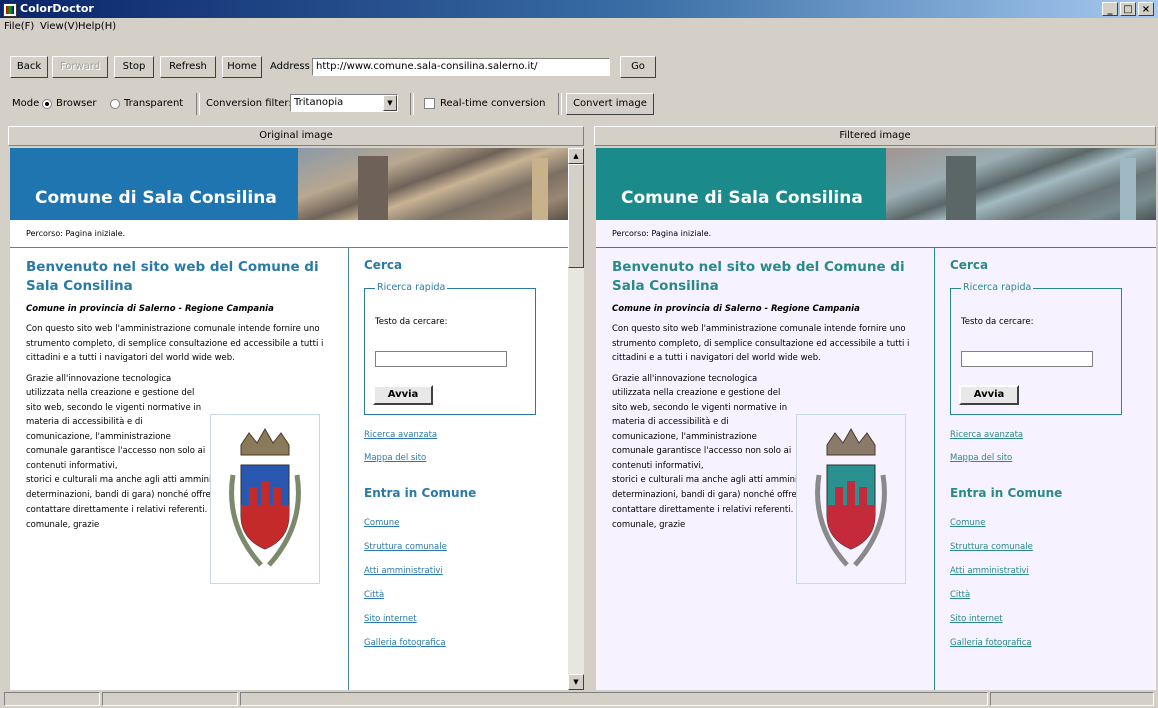 Image resolution: width=1158 pixels, height=708 pixels. What do you see at coordinates (290, 66) in the screenshot?
I see `address-label: Address` at bounding box center [290, 66].